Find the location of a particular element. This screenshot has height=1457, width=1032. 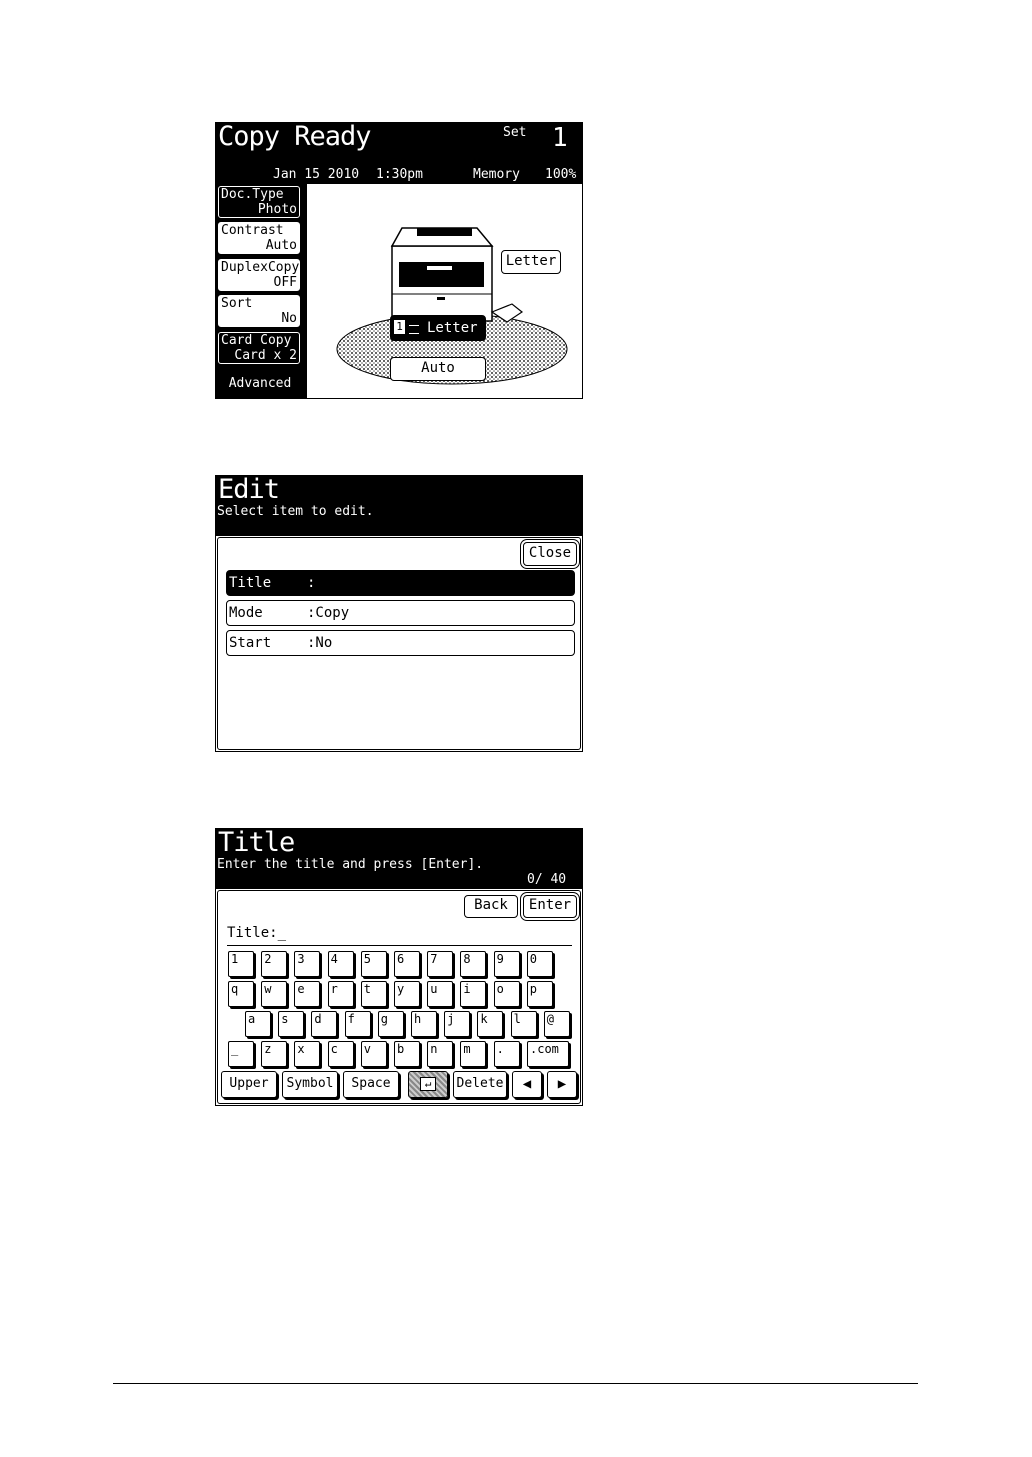

key-4: 4 is located at coordinates (340, 964).